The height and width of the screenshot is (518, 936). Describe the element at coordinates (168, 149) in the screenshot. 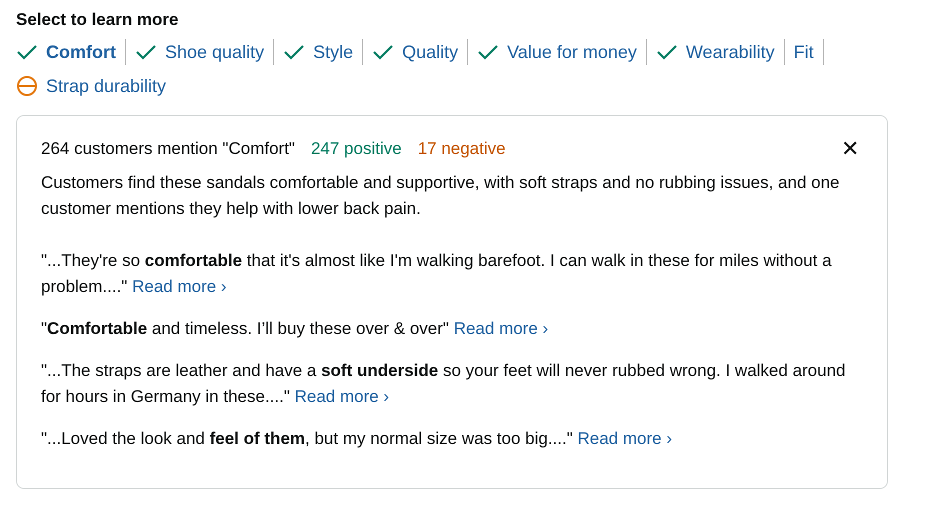

I see `mention-count: 264 customers mention "Comfort"` at that location.